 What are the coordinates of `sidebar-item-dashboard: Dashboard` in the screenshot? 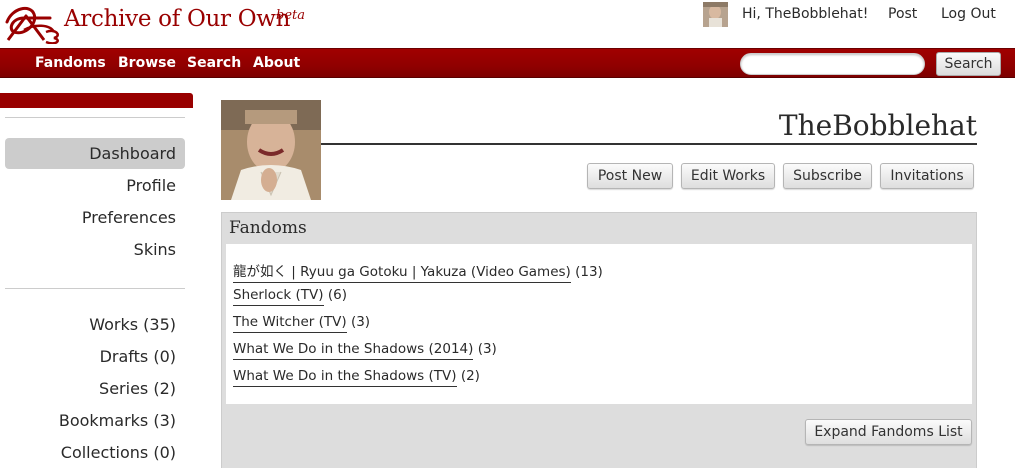 It's located at (132, 153).